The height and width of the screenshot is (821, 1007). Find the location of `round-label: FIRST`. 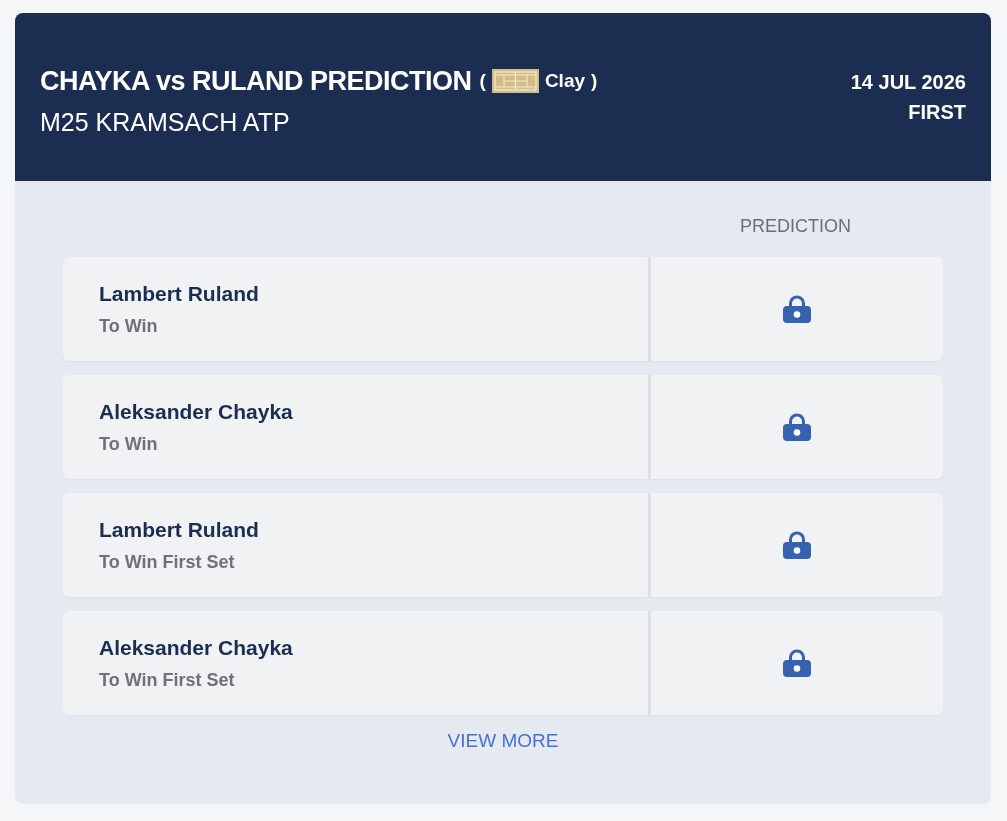

round-label: FIRST is located at coordinates (937, 112).